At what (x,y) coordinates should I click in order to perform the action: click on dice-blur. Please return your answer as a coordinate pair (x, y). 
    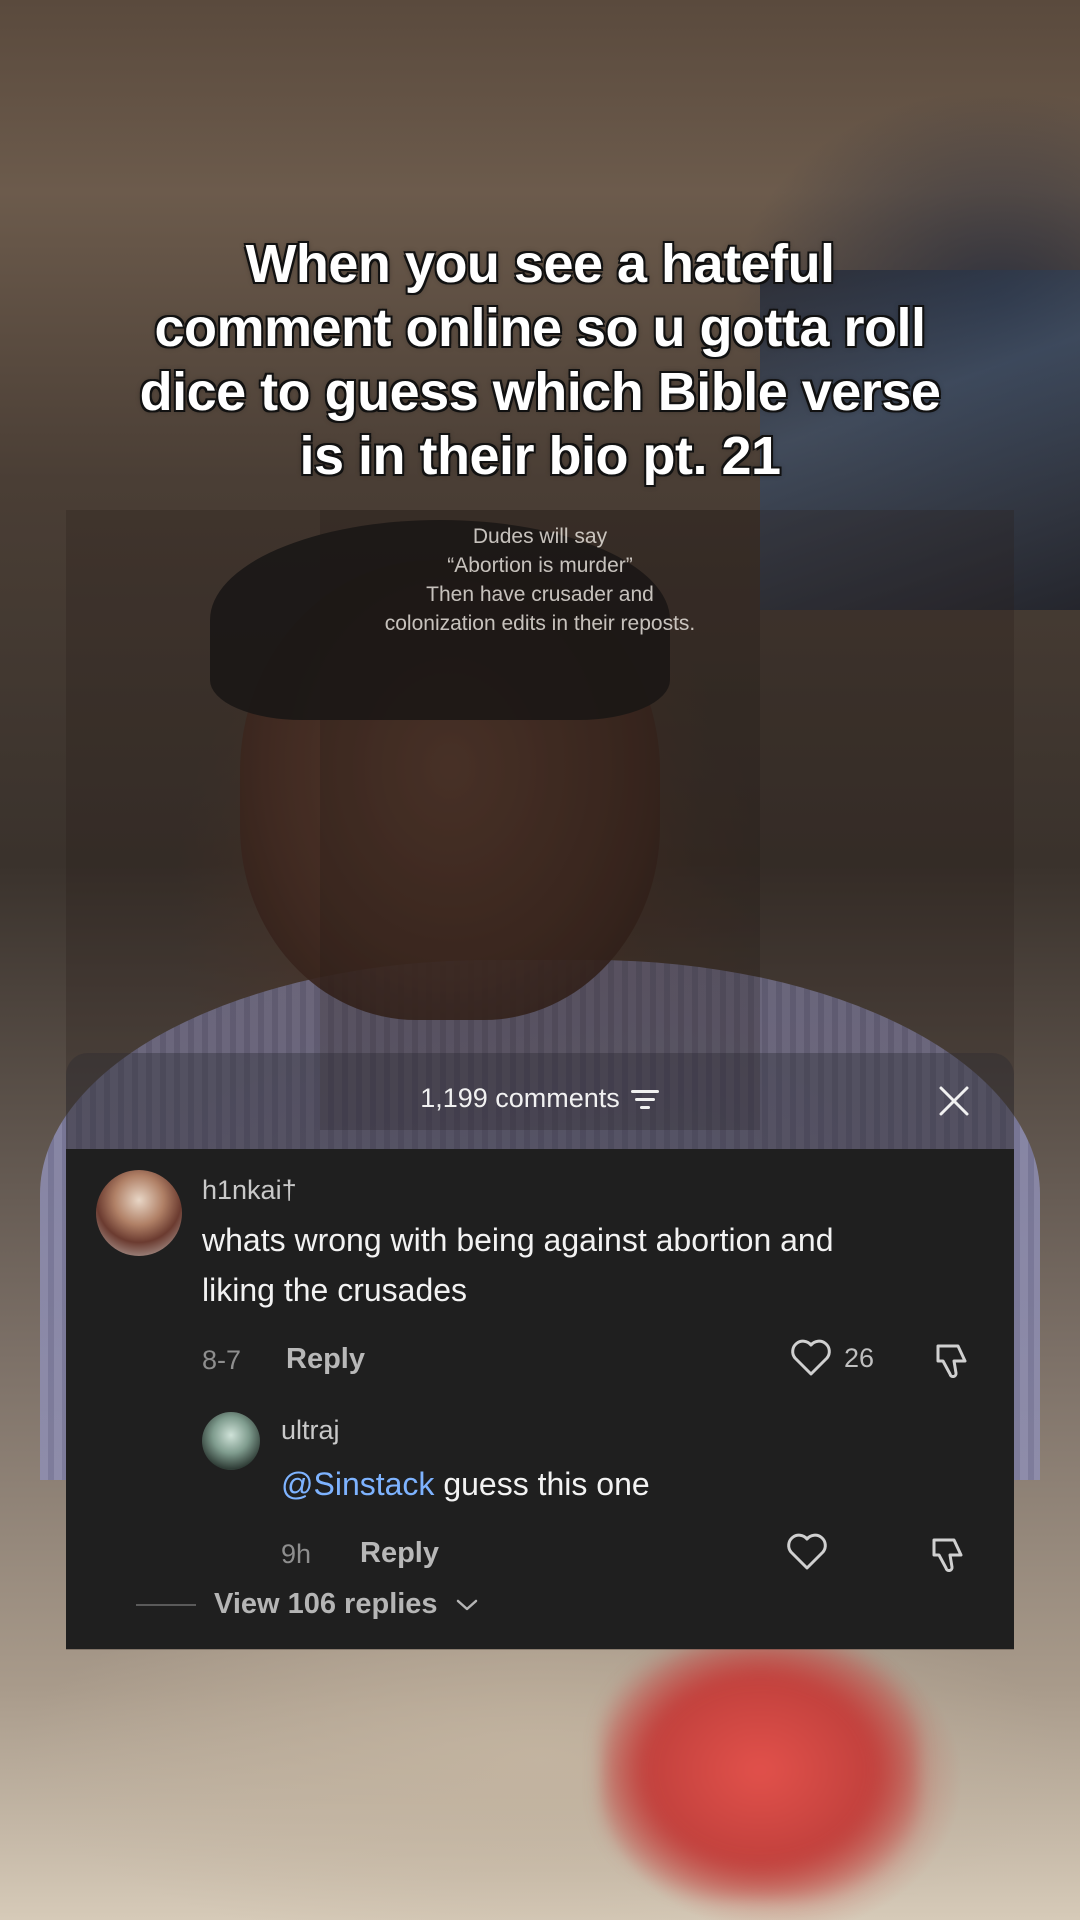
    Looking at the image, I should click on (760, 1770).